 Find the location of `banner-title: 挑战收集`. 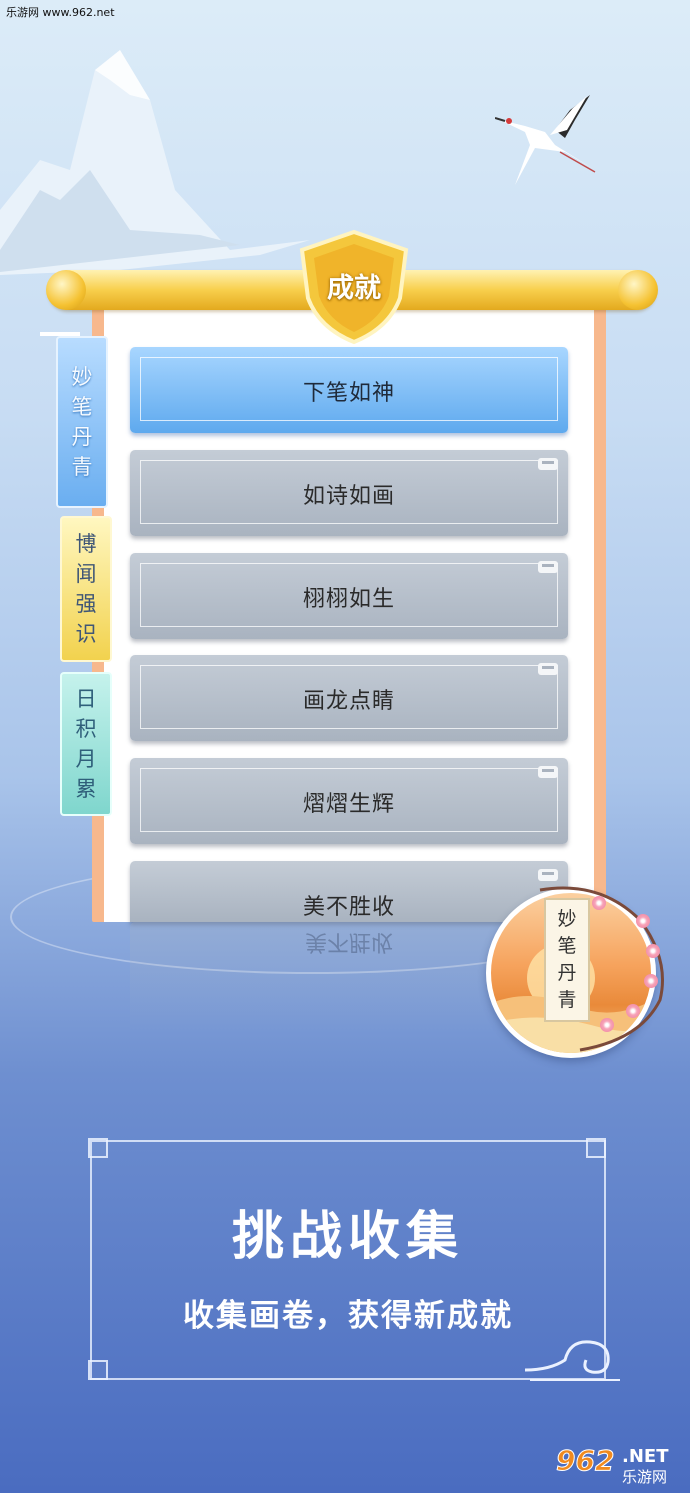

banner-title: 挑战收集 is located at coordinates (347, 1236).